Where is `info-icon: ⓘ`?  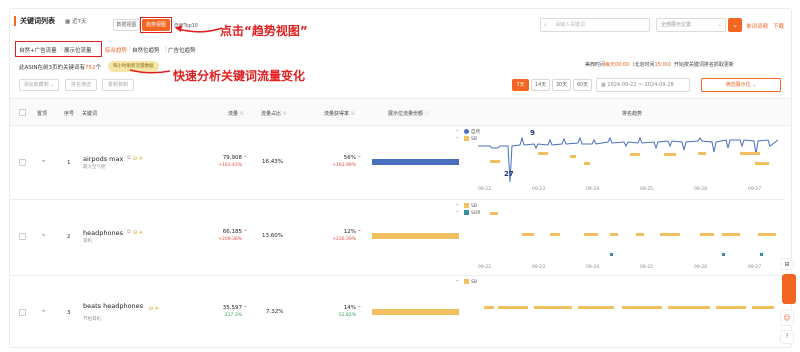
info-icon: ⓘ is located at coordinates (427, 114).